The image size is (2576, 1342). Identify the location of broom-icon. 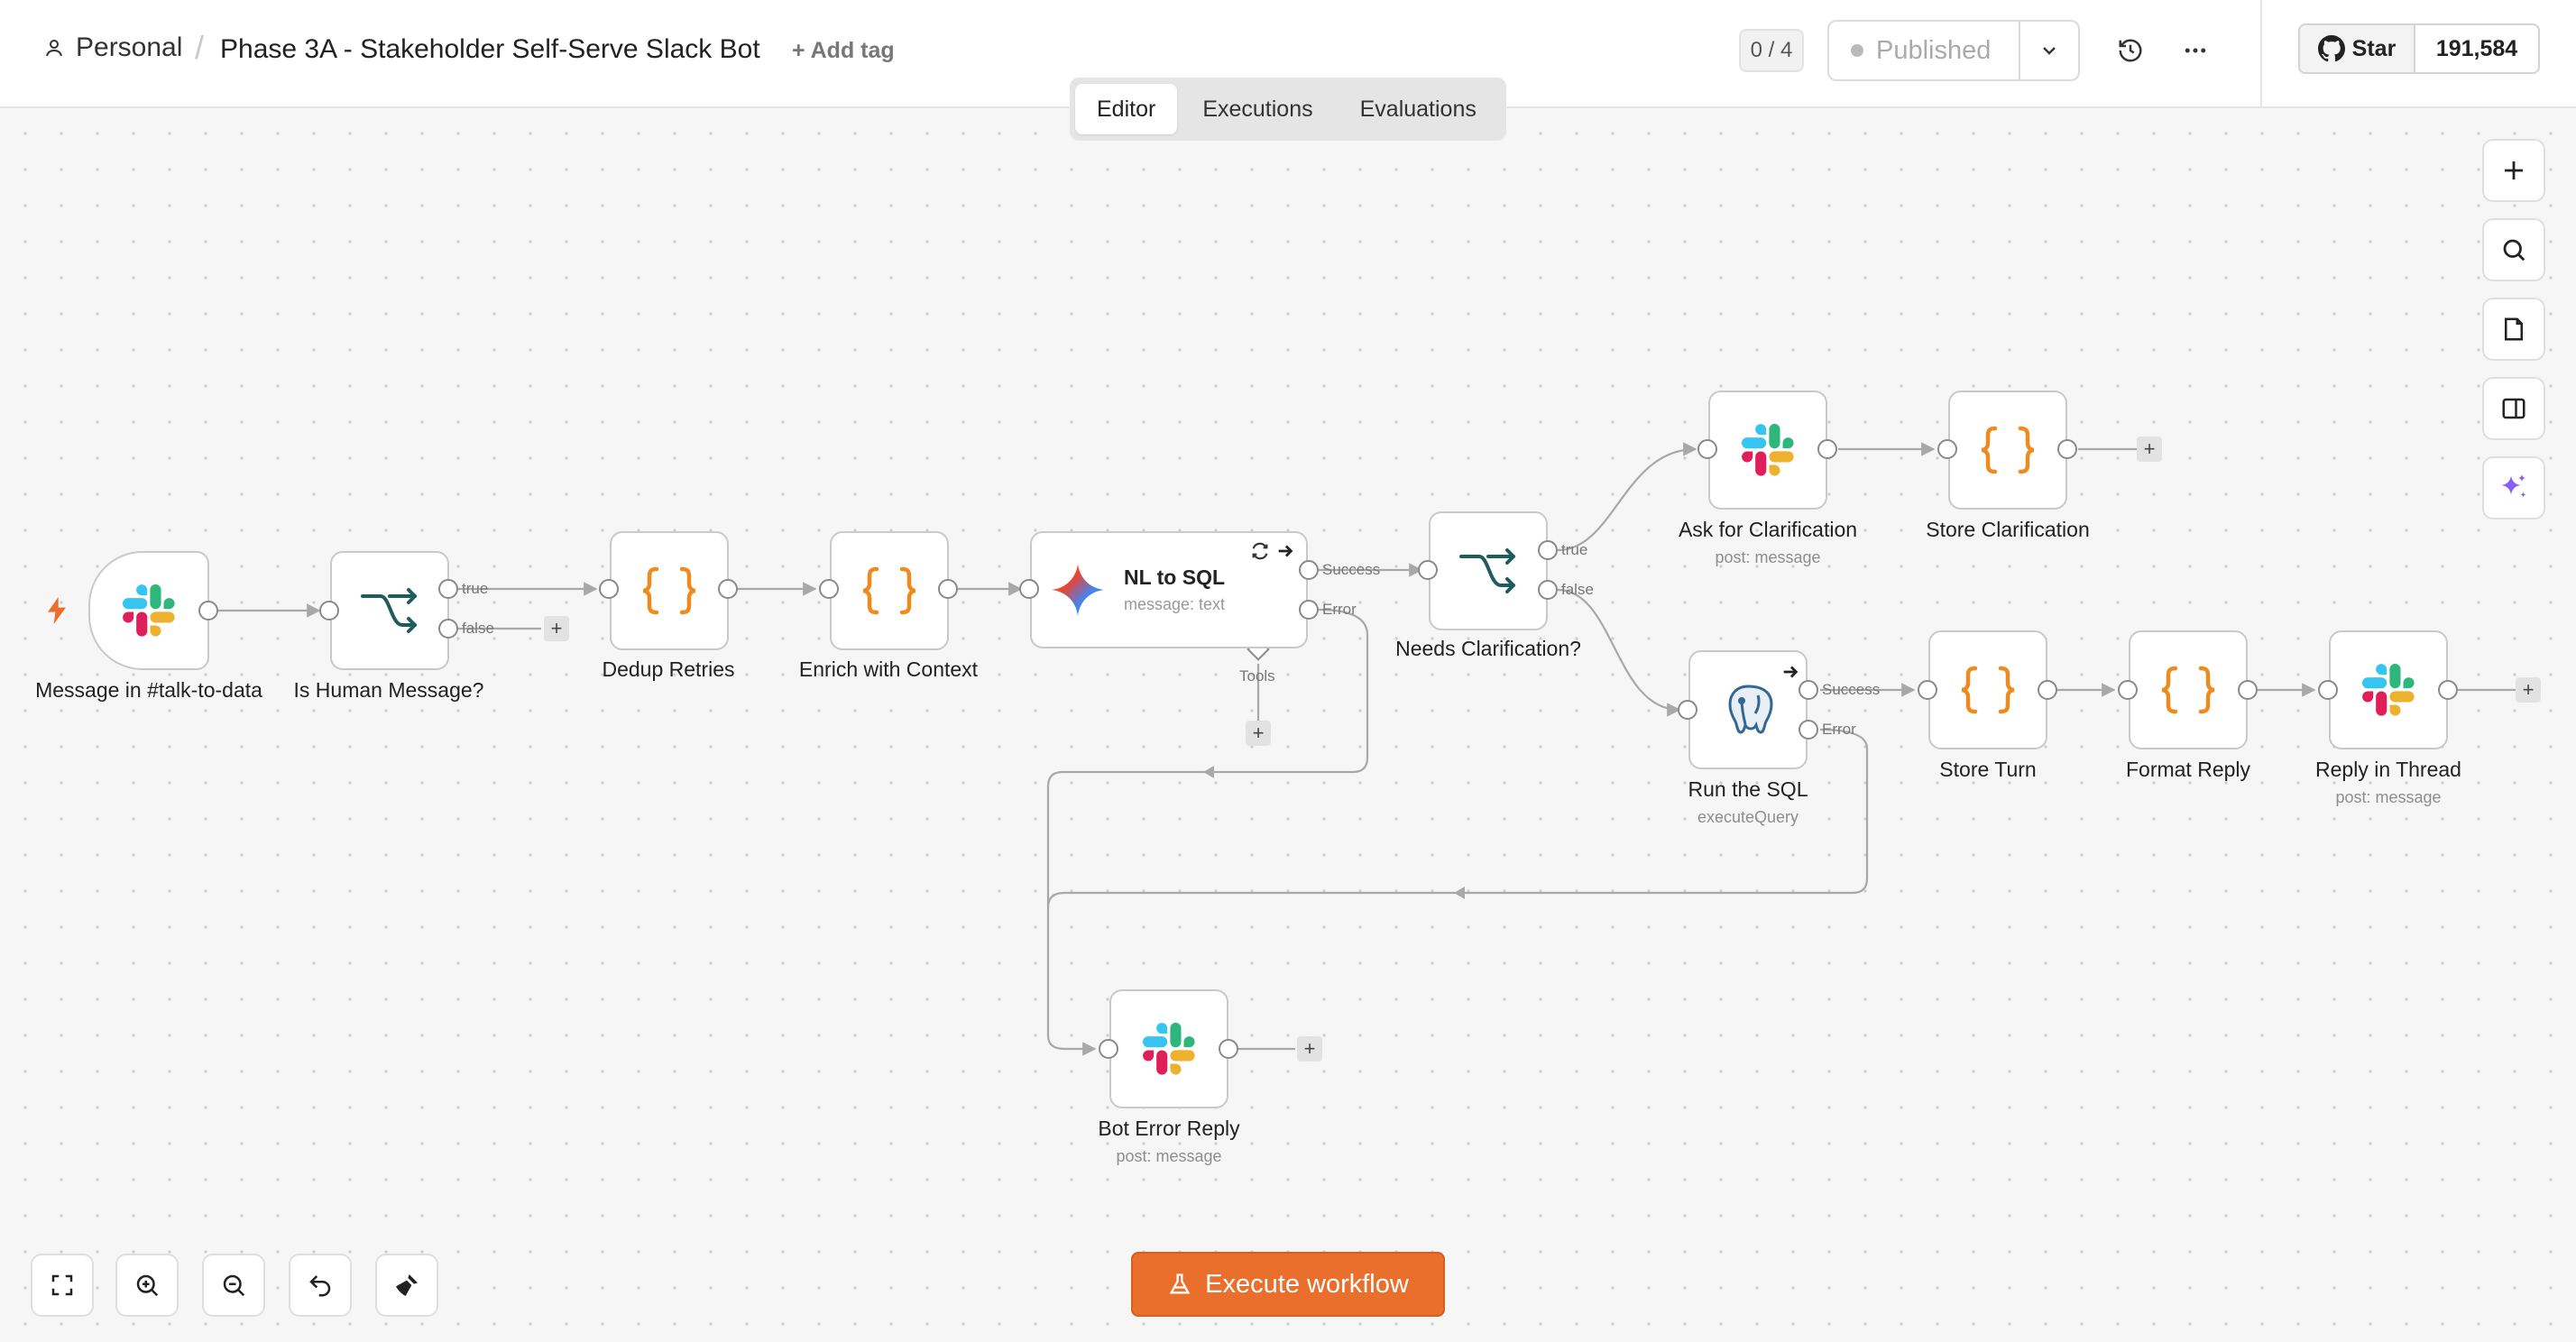
(407, 1285).